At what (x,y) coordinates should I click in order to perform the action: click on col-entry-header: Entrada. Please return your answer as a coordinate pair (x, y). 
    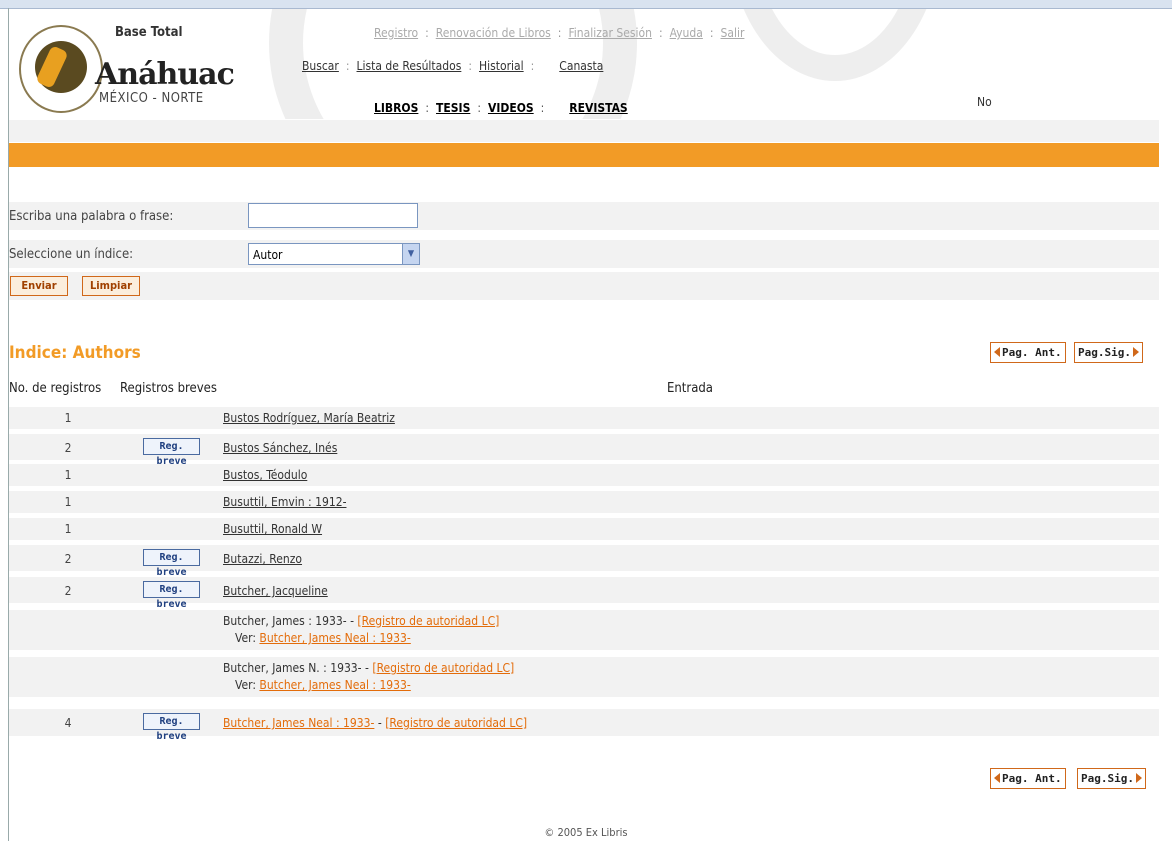
    Looking at the image, I should click on (690, 388).